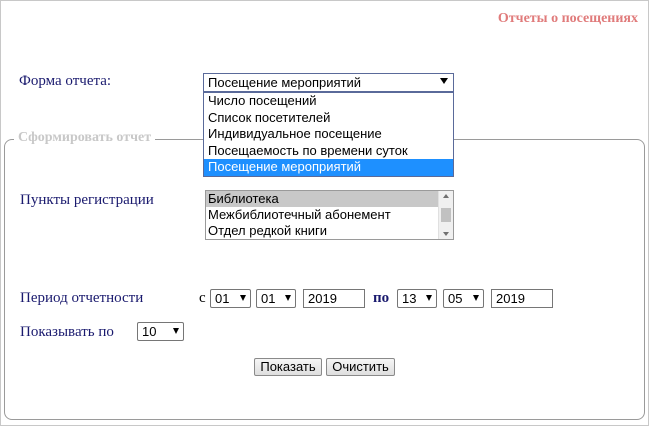  I want to click on scroll-up-icon, so click(446, 196).